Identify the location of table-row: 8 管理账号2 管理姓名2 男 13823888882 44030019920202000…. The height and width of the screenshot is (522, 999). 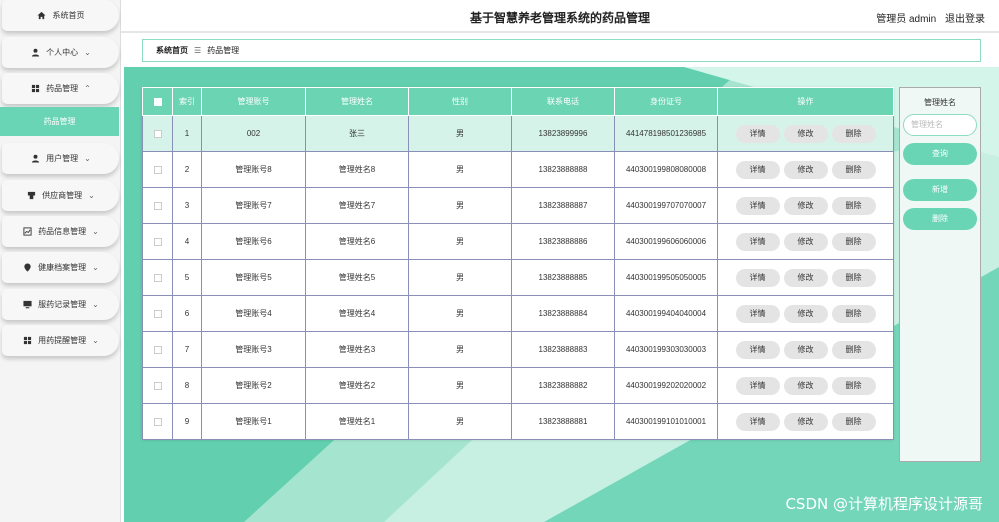
(518, 385).